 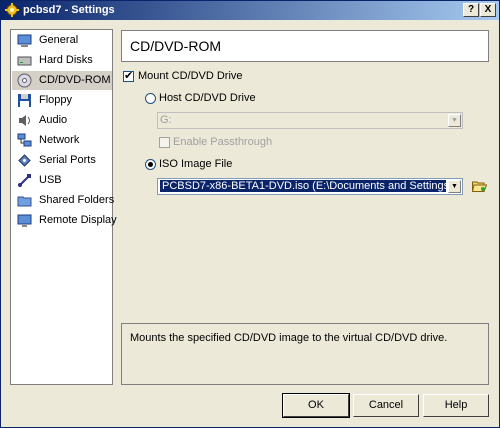 I want to click on sidebar-item-usb: USB, so click(x=62, y=180).